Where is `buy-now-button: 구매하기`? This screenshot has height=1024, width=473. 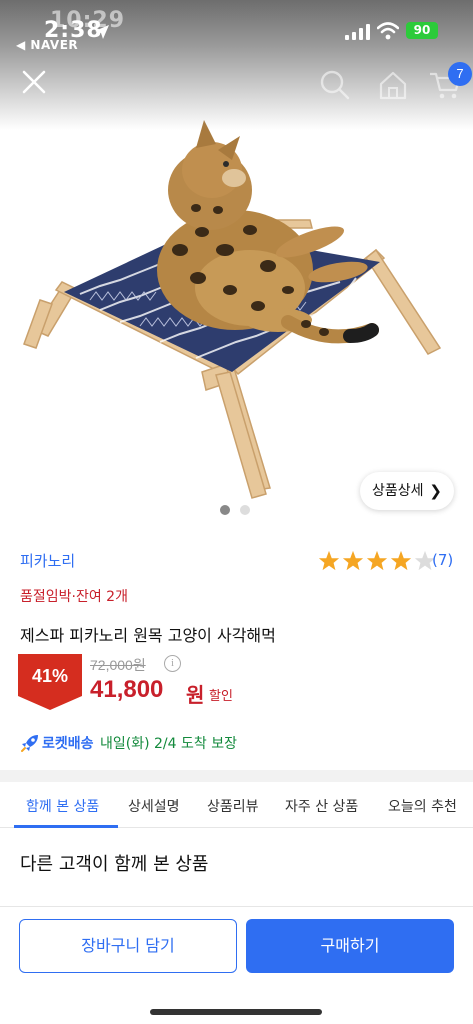
buy-now-button: 구매하기 is located at coordinates (350, 946).